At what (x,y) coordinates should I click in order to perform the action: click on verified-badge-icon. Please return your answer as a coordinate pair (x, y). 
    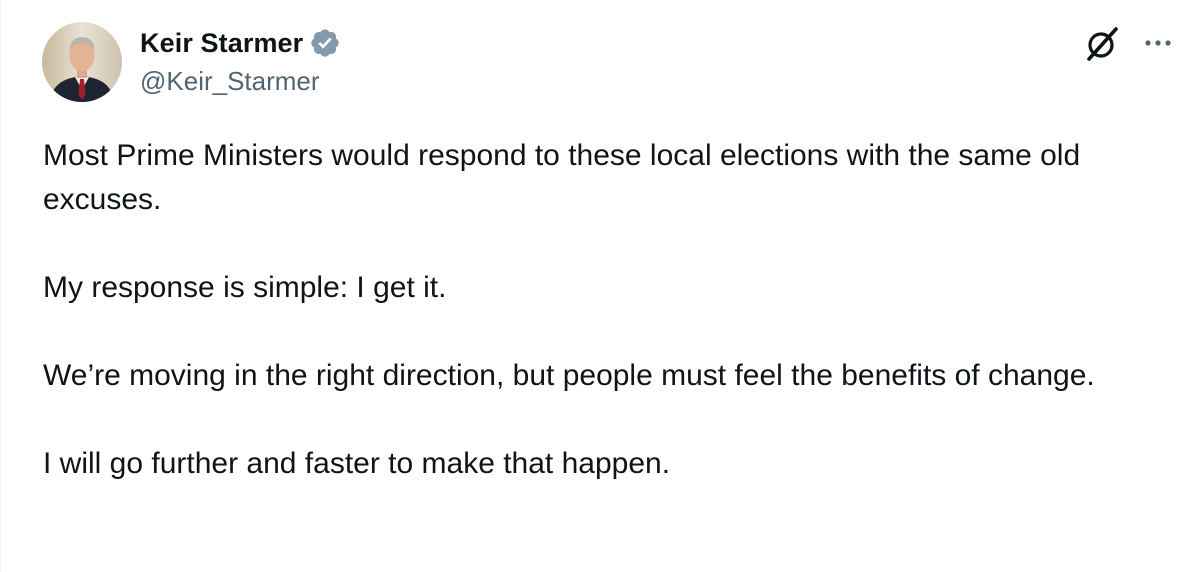
    Looking at the image, I should click on (325, 43).